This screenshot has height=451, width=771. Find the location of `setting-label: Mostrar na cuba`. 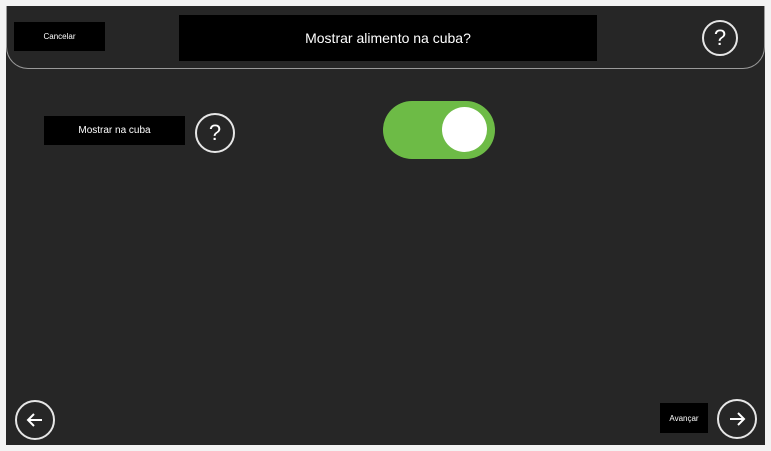

setting-label: Mostrar na cuba is located at coordinates (114, 130).